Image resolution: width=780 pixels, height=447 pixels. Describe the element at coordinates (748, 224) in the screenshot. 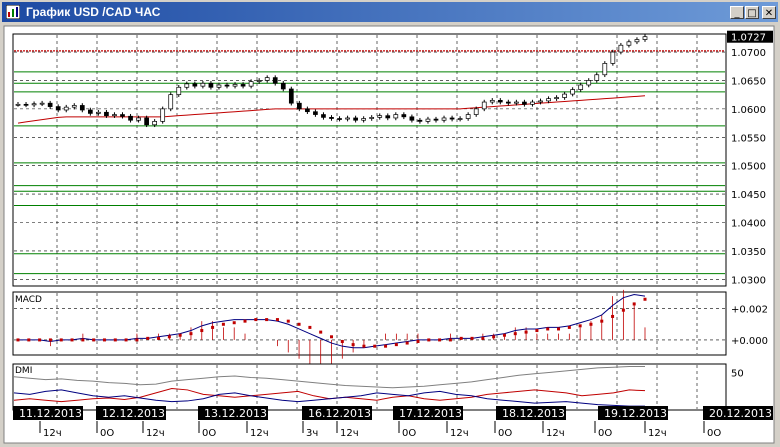

I see `price-tick-label: 1.0400` at that location.